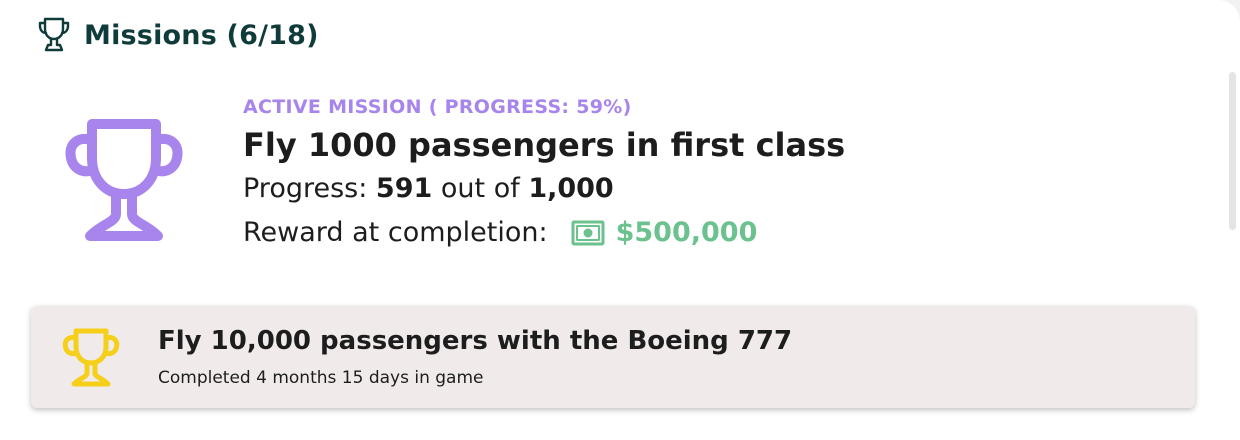  What do you see at coordinates (395, 232) in the screenshot?
I see `reward-label: Reward at completion:` at bounding box center [395, 232].